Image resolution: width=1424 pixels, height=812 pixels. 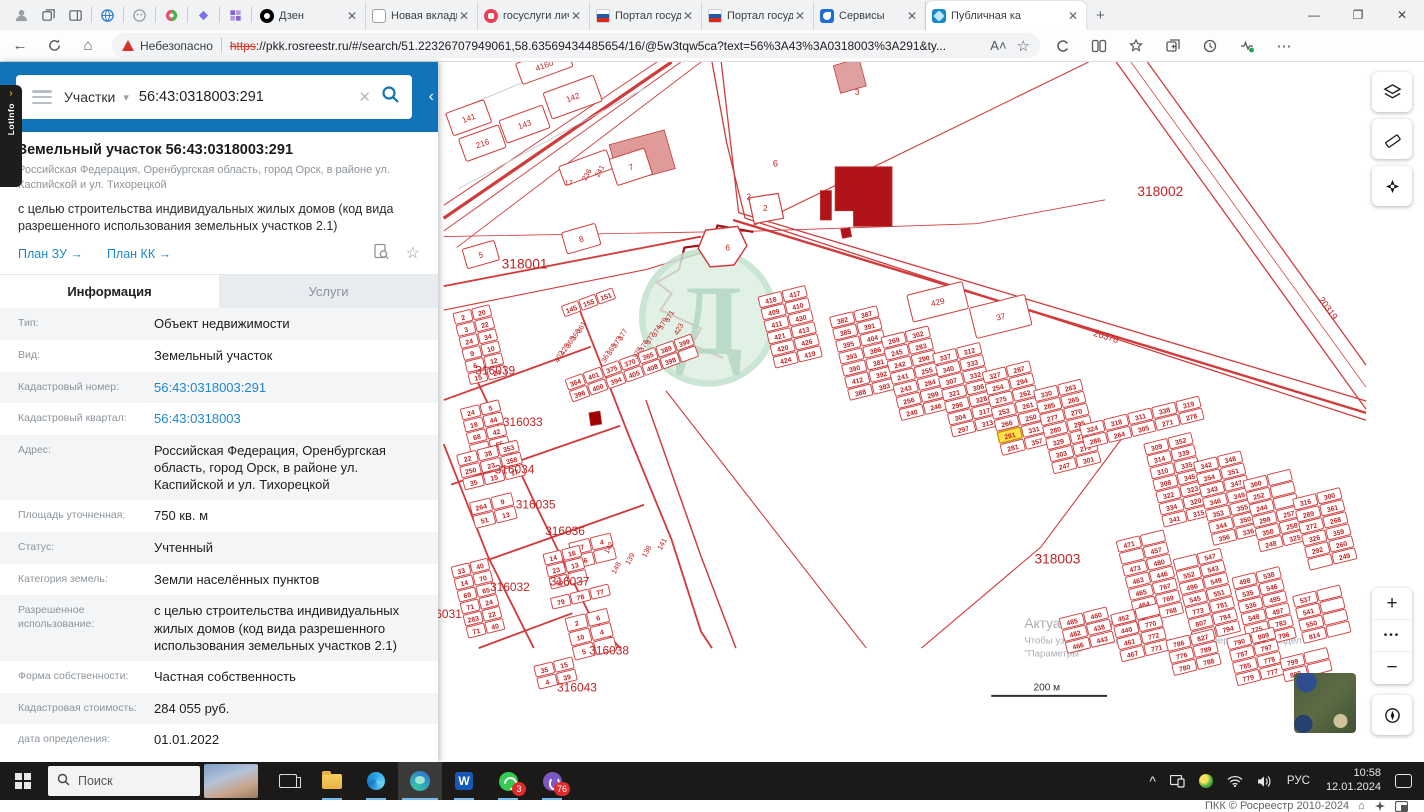 What do you see at coordinates (23, 781) in the screenshot?
I see `start-button` at bounding box center [23, 781].